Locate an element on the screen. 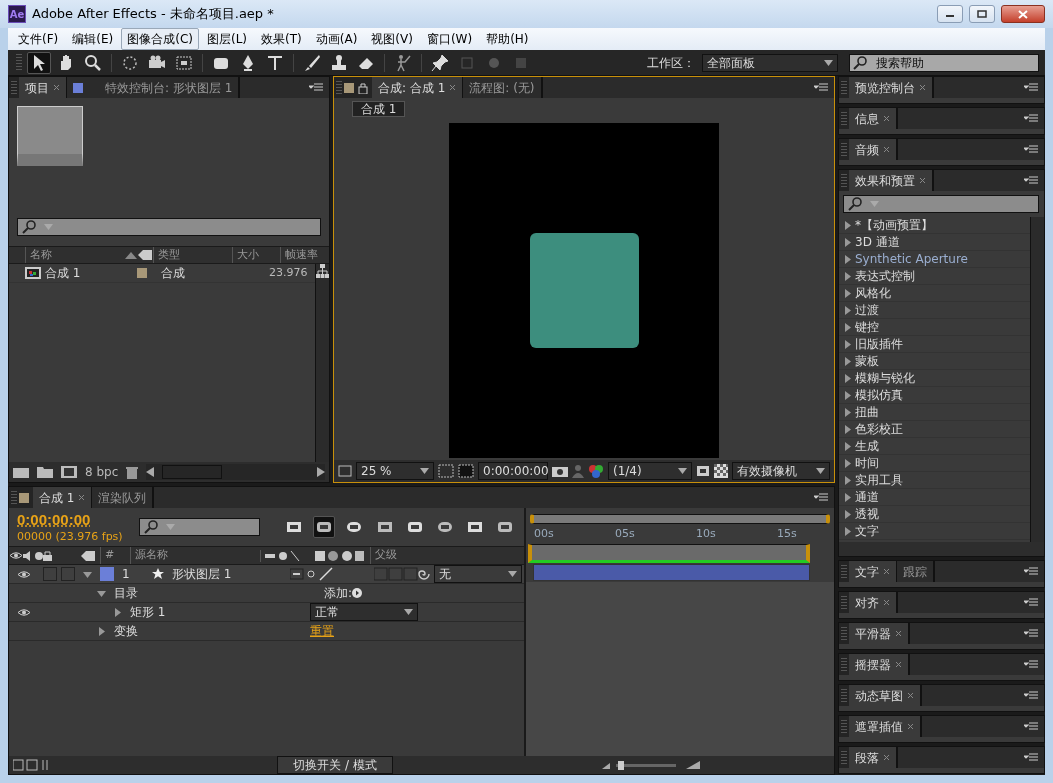  selection-tool-button is located at coordinates (39, 62).